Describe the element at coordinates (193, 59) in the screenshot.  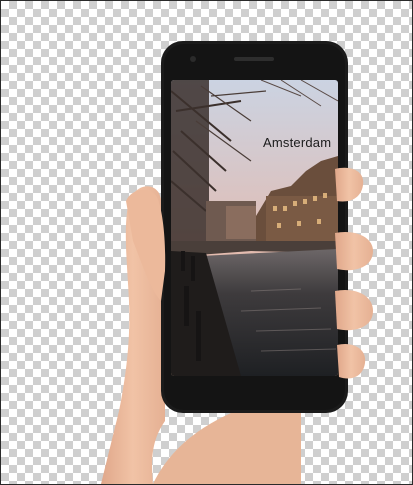
I see `front-camera-icon` at that location.